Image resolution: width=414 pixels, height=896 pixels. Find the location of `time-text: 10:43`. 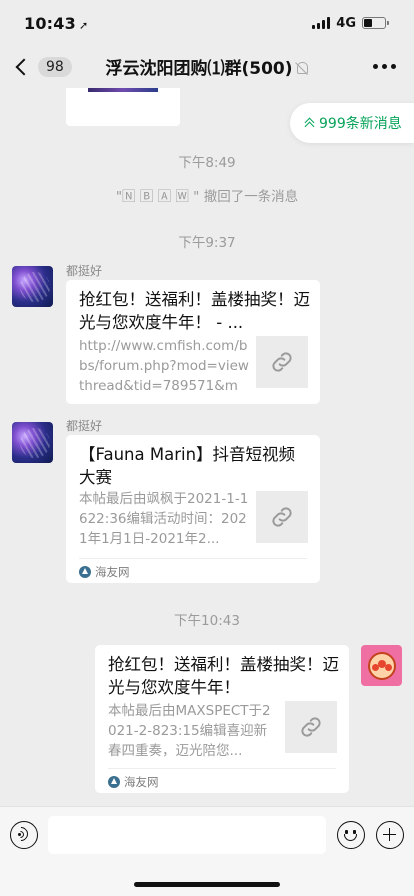

time-text: 10:43 is located at coordinates (50, 23).